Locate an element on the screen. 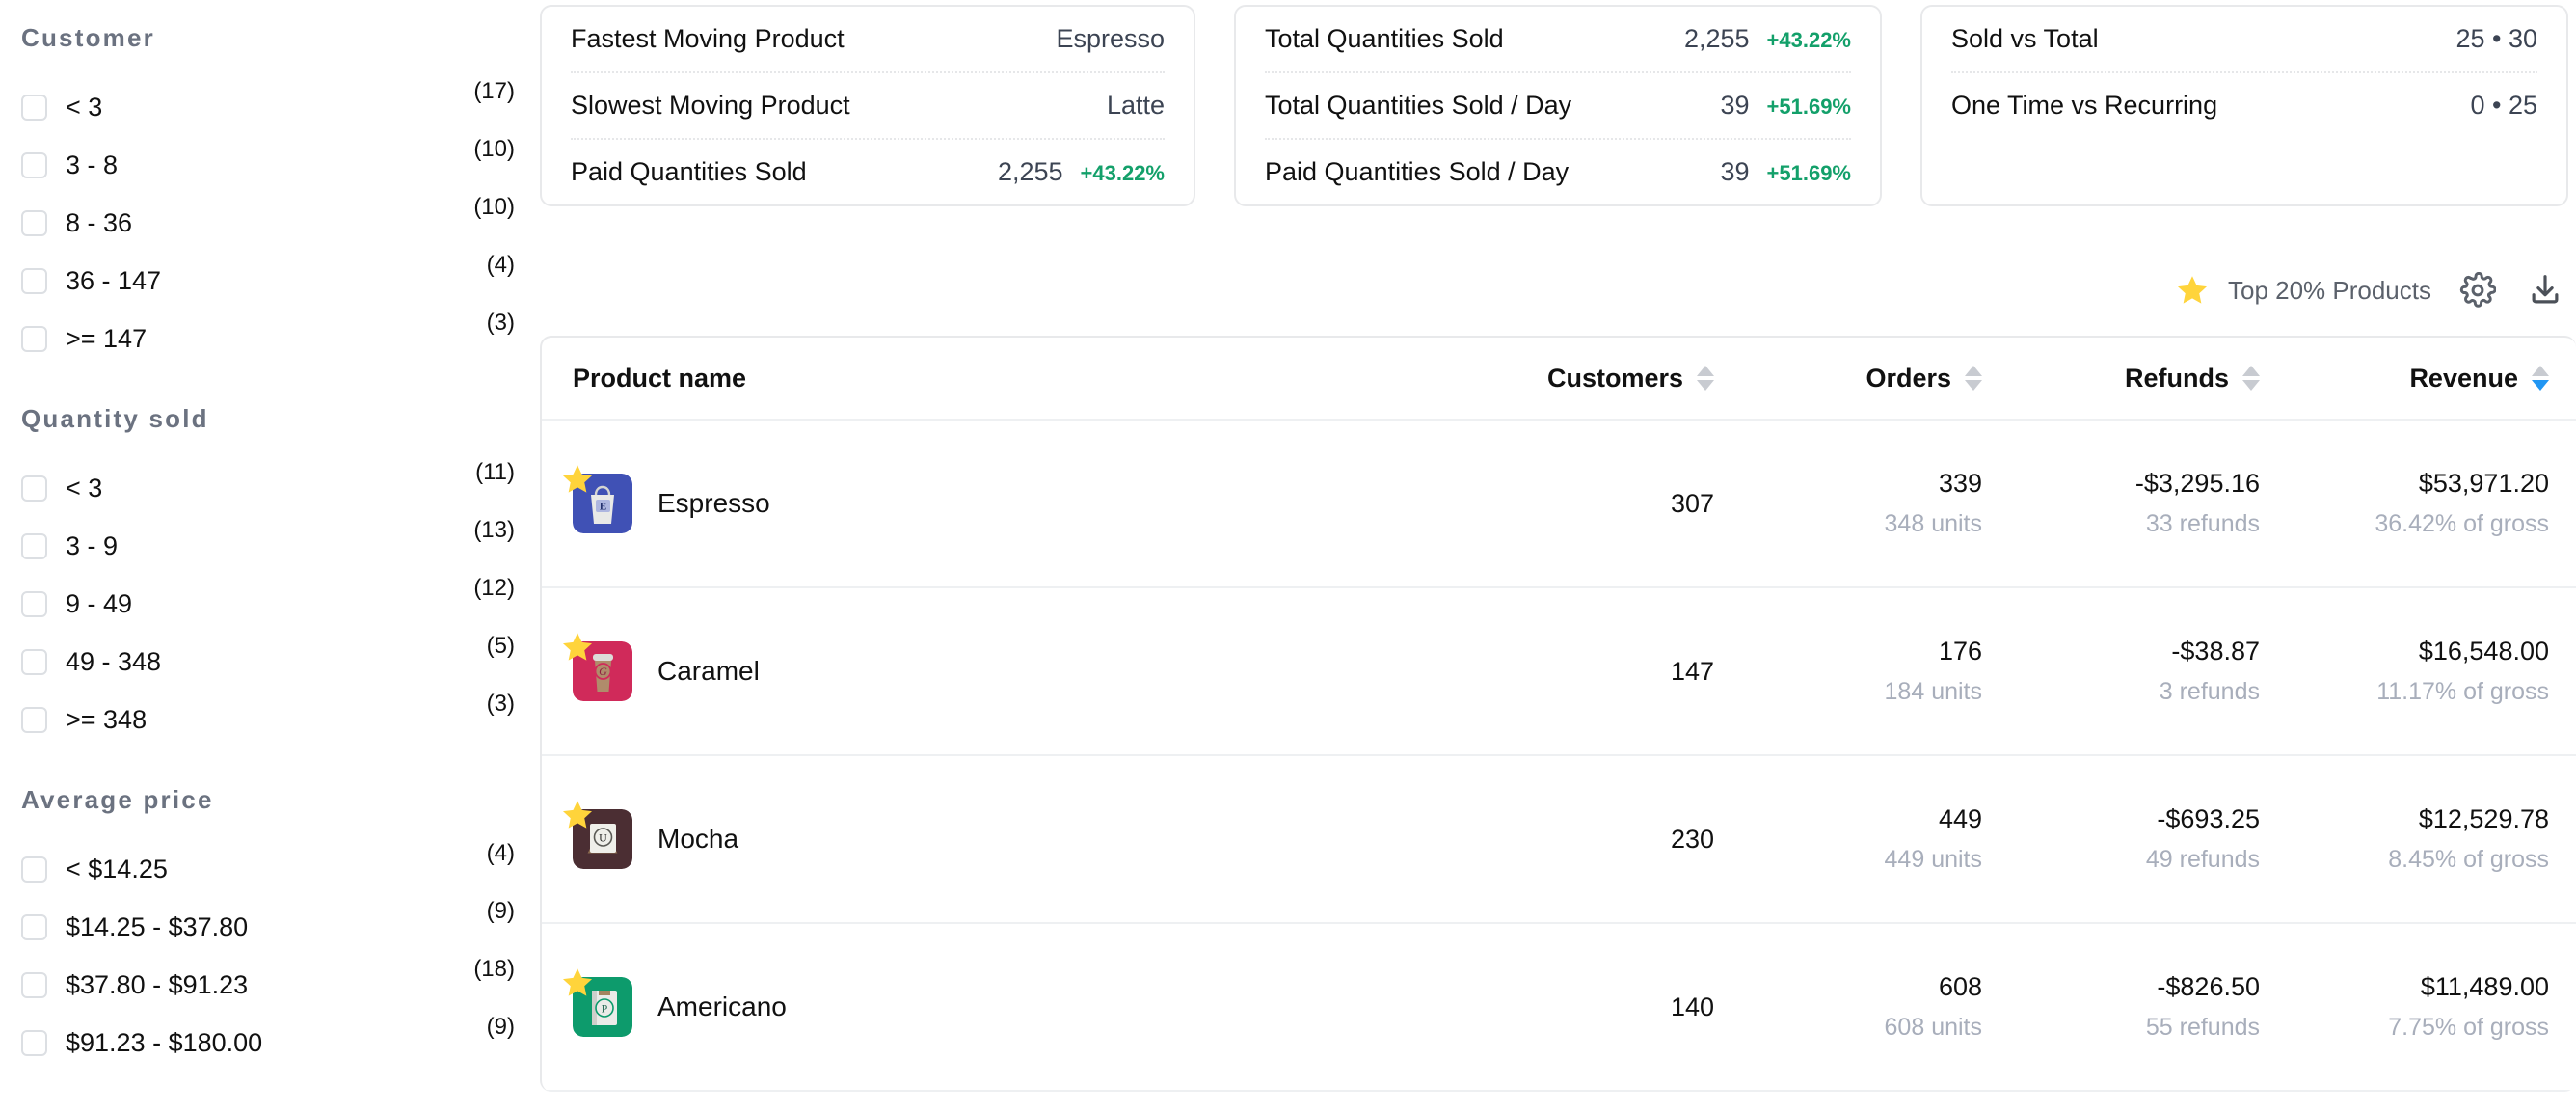 Image resolution: width=2576 pixels, height=1114 pixels. orders-units: 348 units is located at coordinates (1933, 523).